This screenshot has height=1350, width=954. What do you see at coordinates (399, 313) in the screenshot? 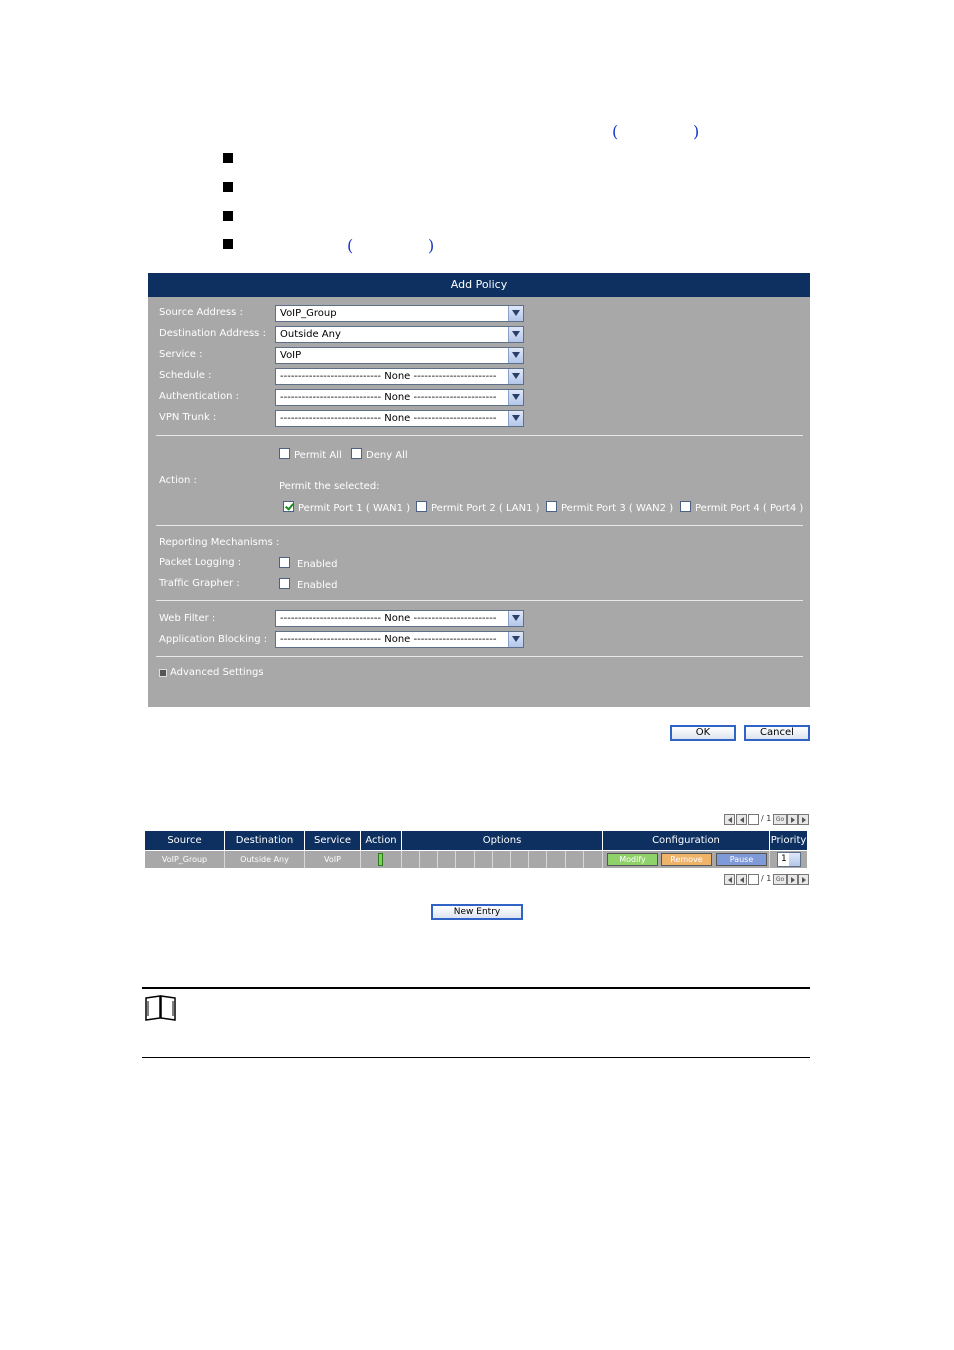
I see `source-address-select: VoIP_Group` at bounding box center [399, 313].